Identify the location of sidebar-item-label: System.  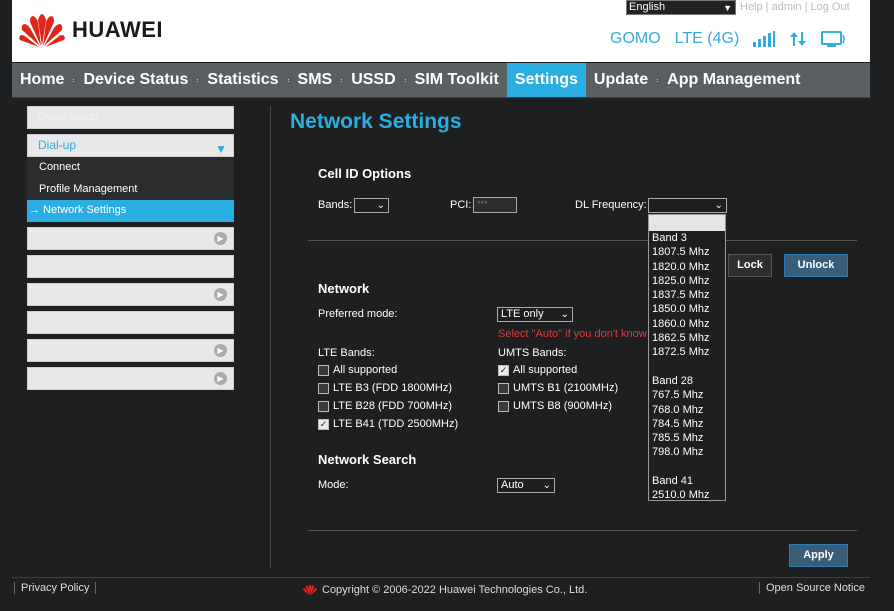
(56, 321).